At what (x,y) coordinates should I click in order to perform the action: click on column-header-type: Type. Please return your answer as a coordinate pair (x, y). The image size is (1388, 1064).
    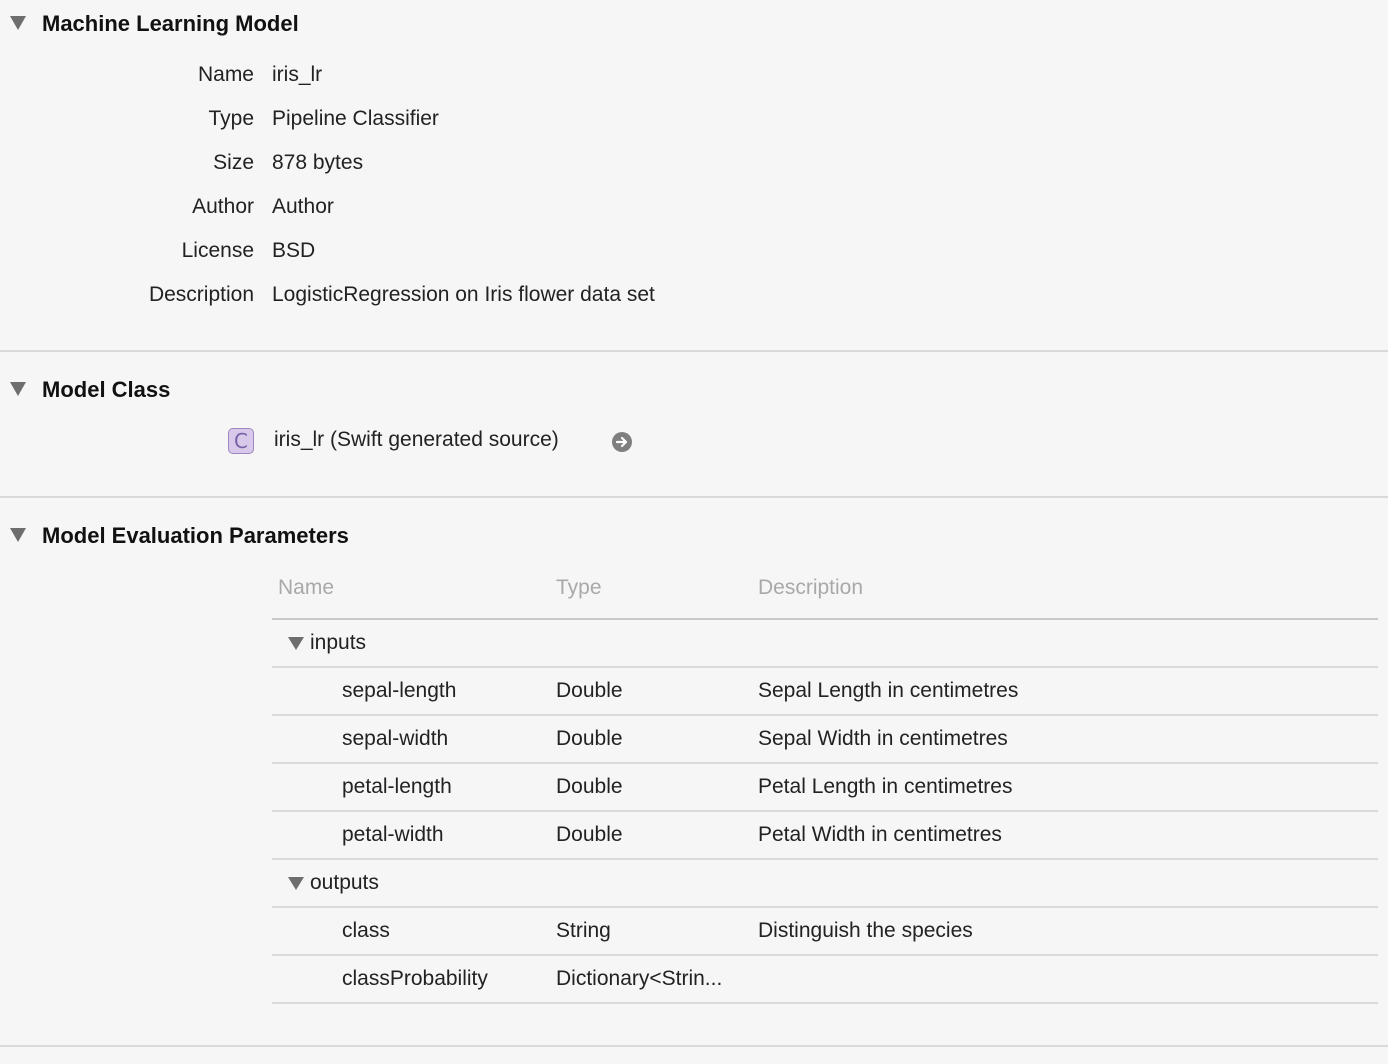
    Looking at the image, I should click on (579, 588).